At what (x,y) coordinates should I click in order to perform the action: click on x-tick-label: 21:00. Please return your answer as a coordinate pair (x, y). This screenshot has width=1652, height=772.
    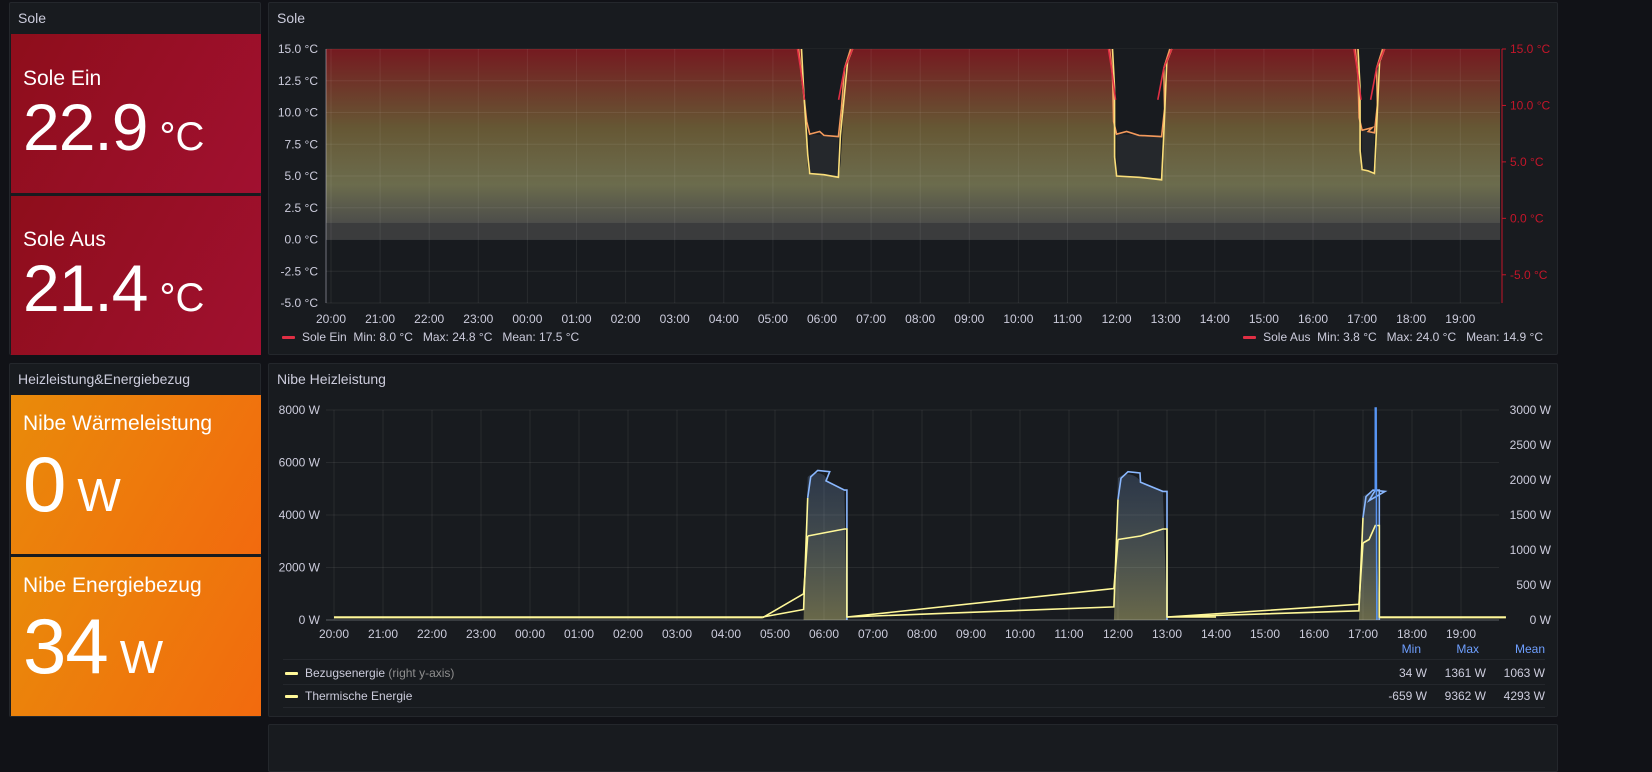
    Looking at the image, I should click on (380, 319).